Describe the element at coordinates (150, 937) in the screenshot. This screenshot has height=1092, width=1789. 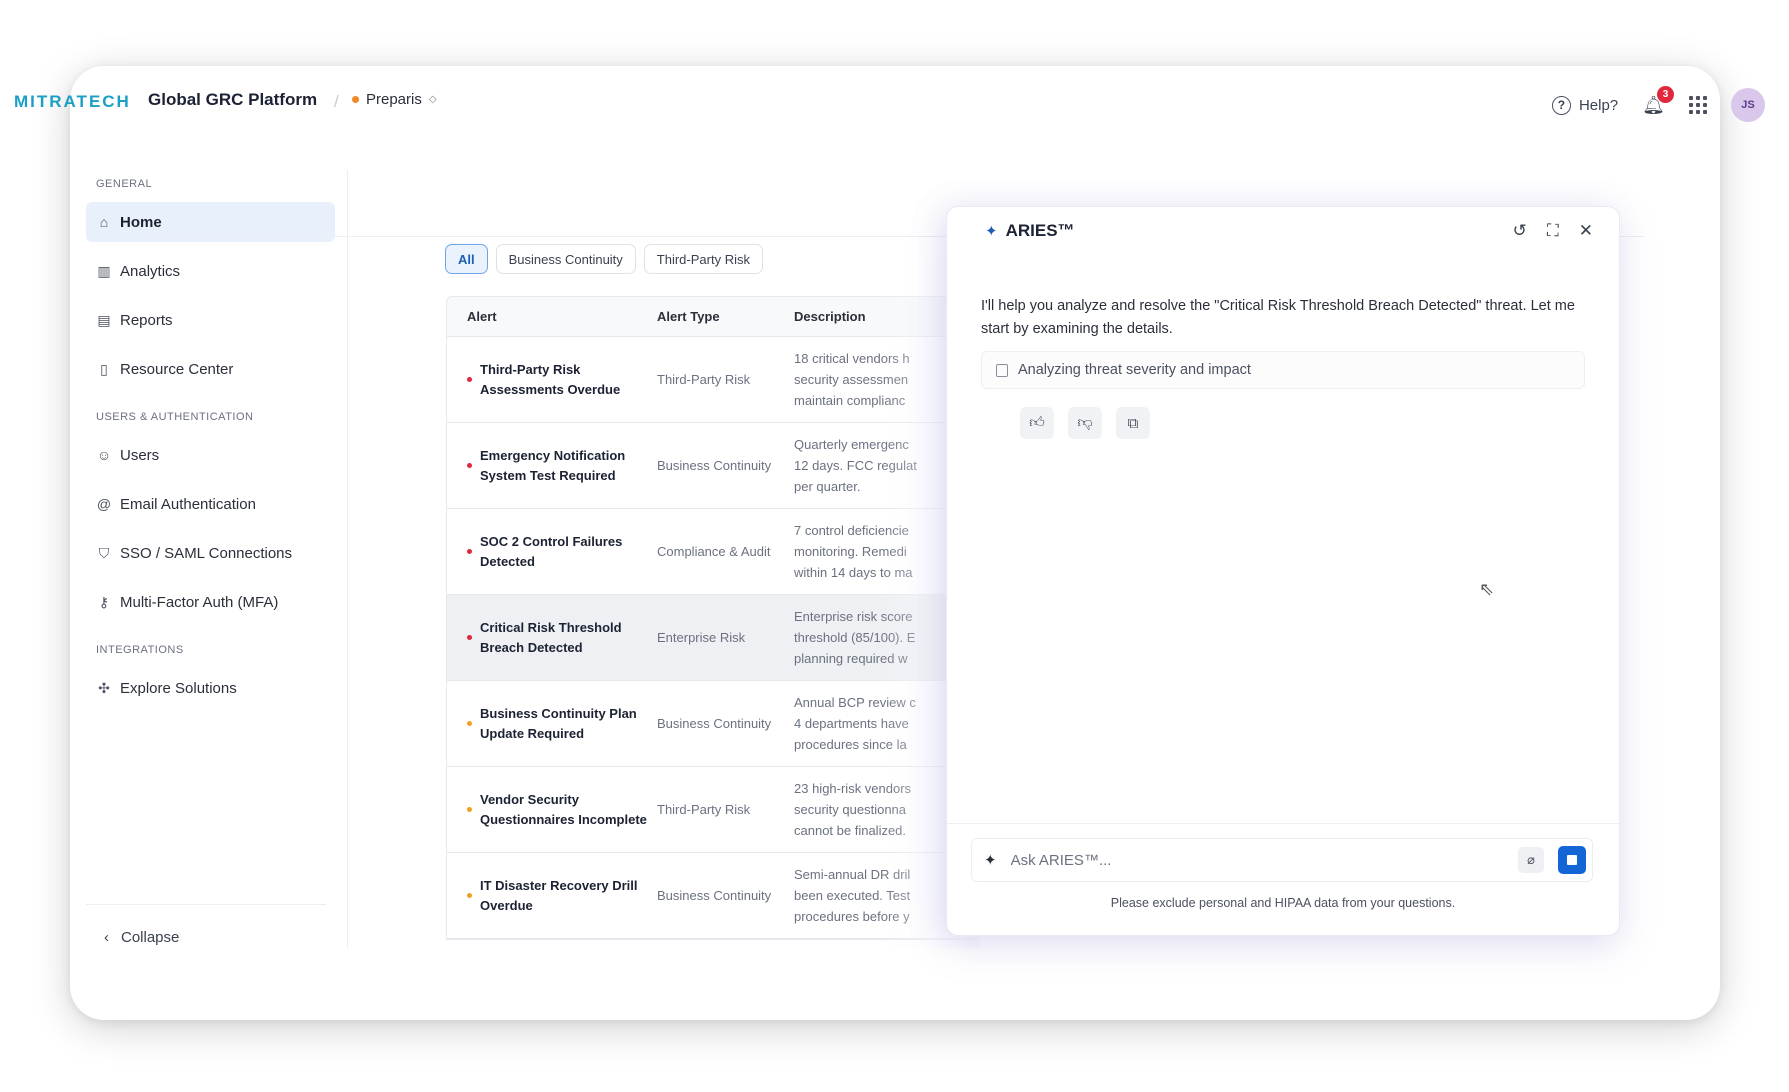
I see `collapse-label: Collapse` at that location.